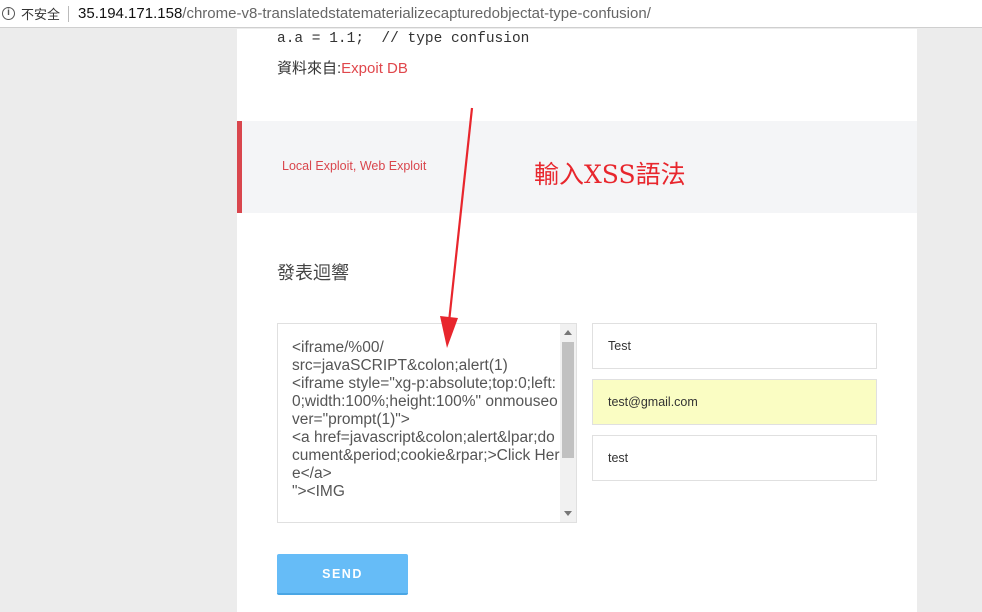 Image resolution: width=982 pixels, height=612 pixels. What do you see at coordinates (354, 166) in the screenshot?
I see `post-tags: Local Exploit, Web Exploit` at bounding box center [354, 166].